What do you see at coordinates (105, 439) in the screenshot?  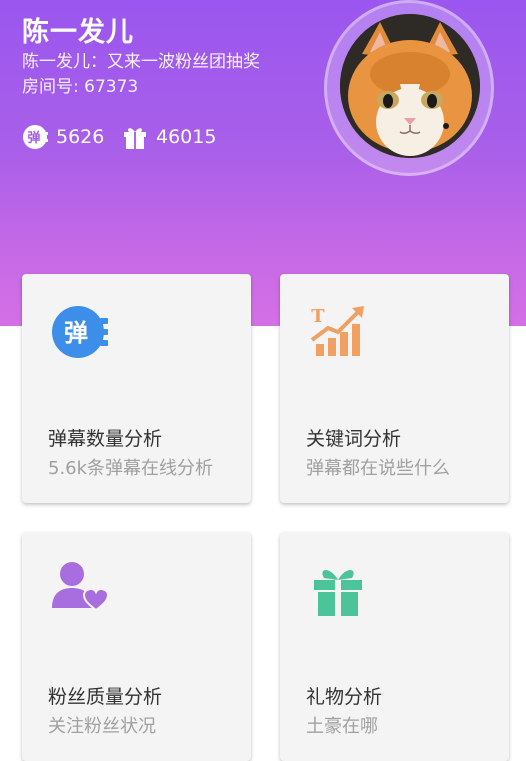 I see `card-title: 弹幕数量分析` at bounding box center [105, 439].